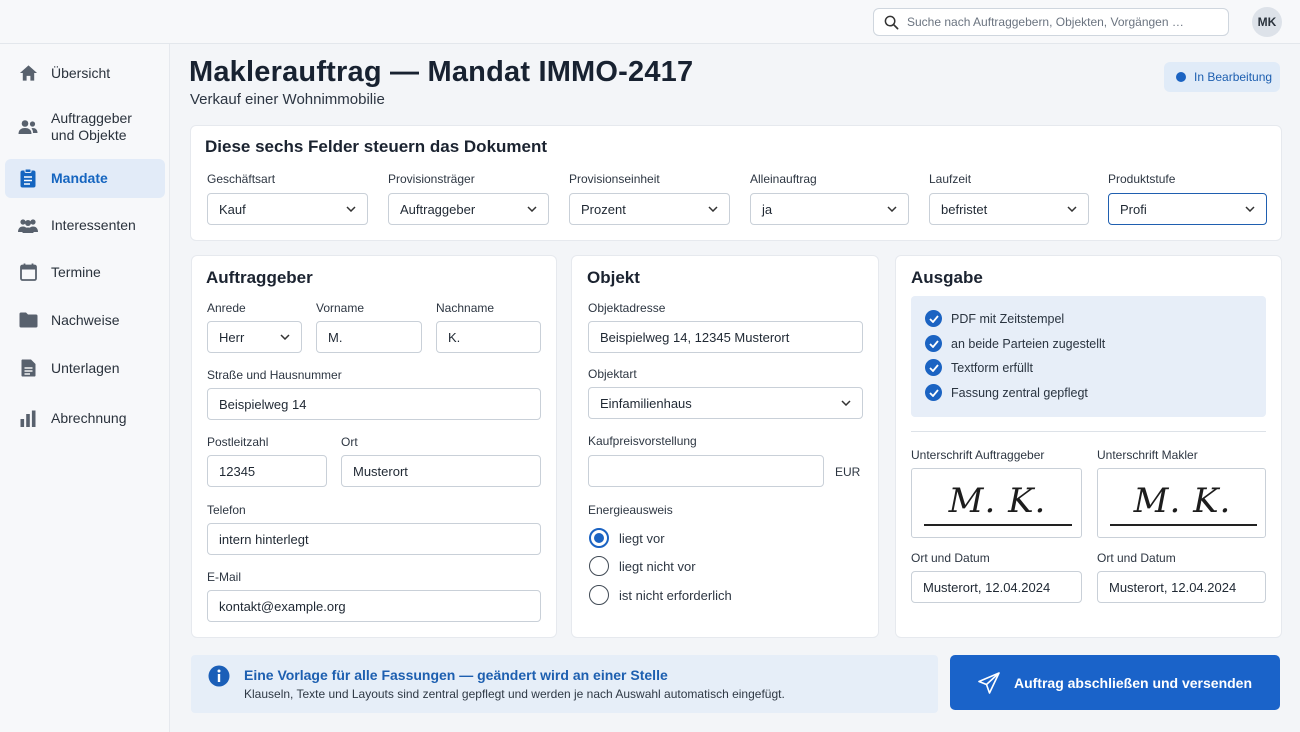 The width and height of the screenshot is (1300, 732). Describe the element at coordinates (996, 503) in the screenshot. I see `signature-client-box: M. K.` at that location.